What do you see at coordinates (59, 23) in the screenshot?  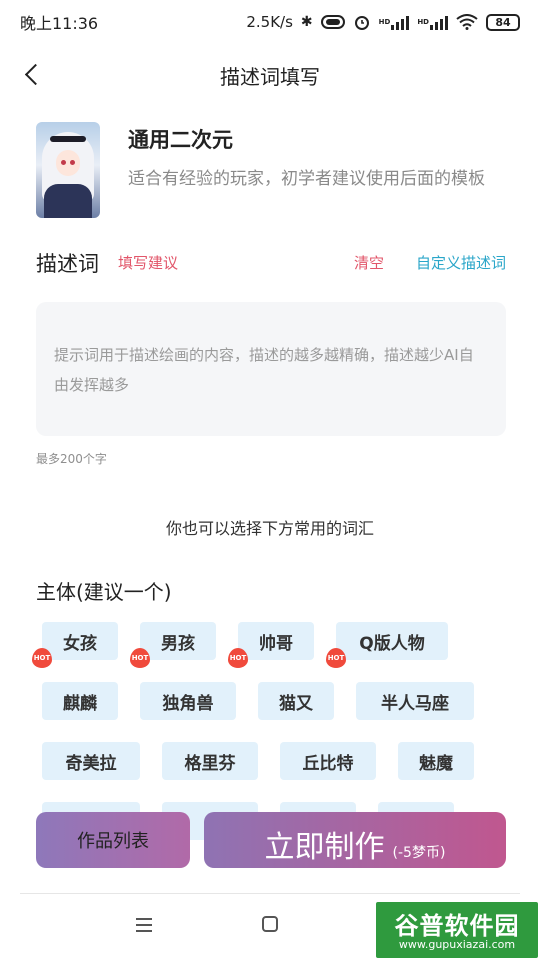 I see `status-time: 晚上11:36` at bounding box center [59, 23].